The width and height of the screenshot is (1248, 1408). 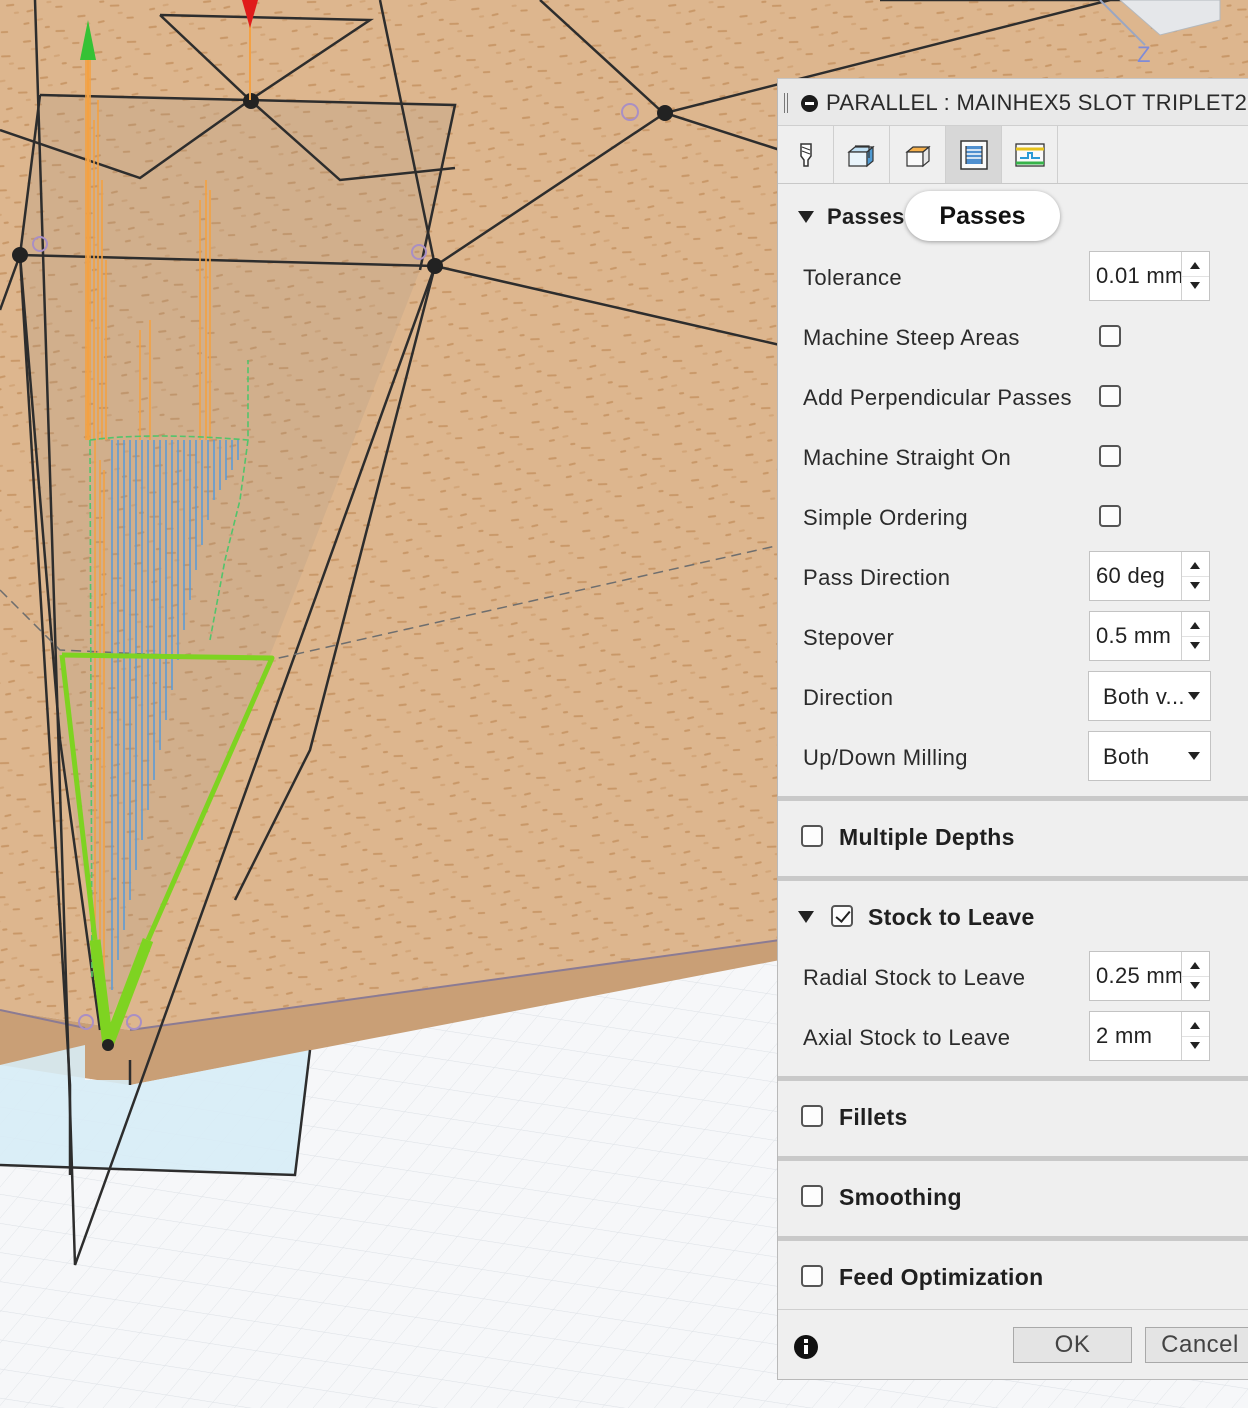 I want to click on tab-linking, so click(x=1030, y=154).